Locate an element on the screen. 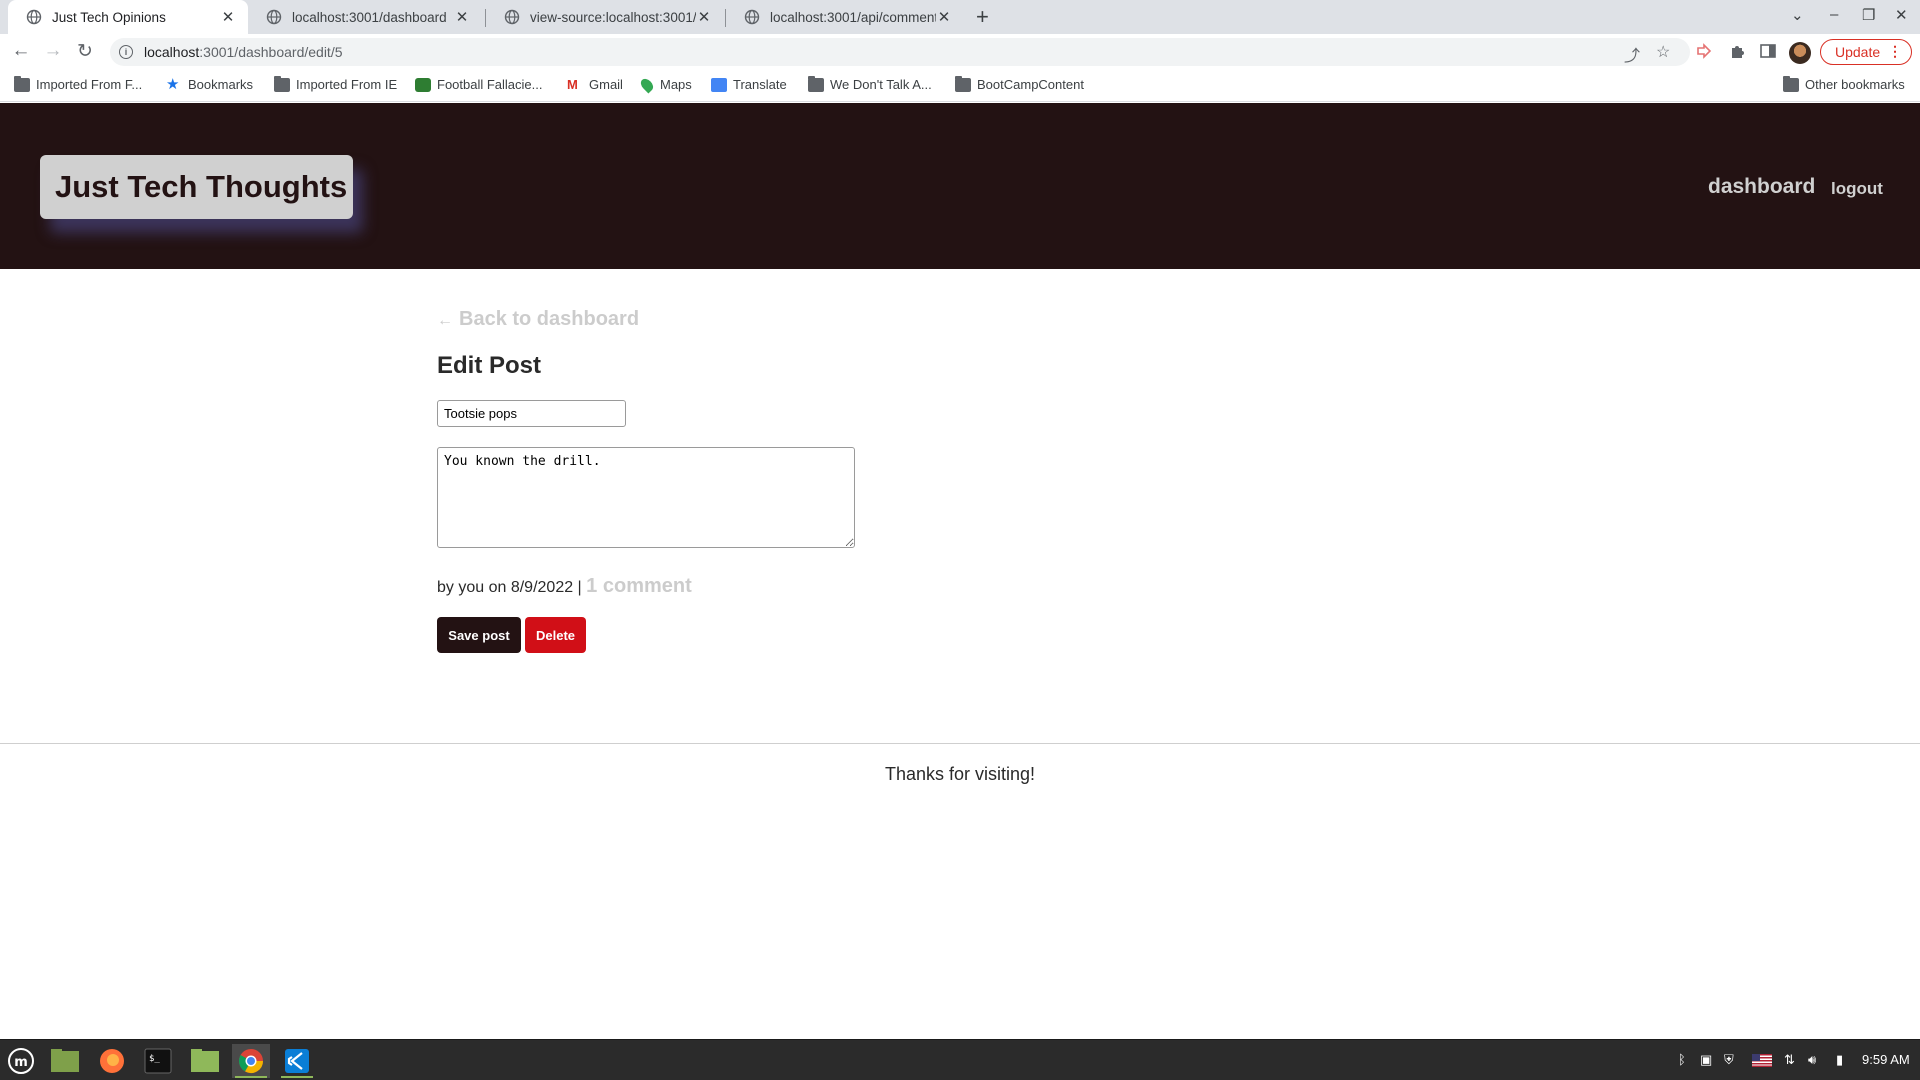 This screenshot has height=1080, width=1920. tab-api-comments: localhost:3001/api/comments ✕ is located at coordinates (845, 17).